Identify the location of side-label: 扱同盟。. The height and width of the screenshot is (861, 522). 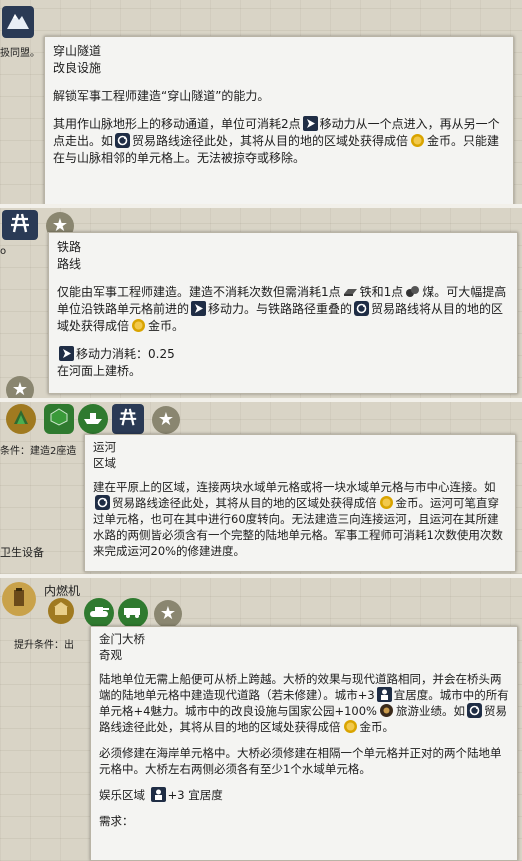
(20, 53).